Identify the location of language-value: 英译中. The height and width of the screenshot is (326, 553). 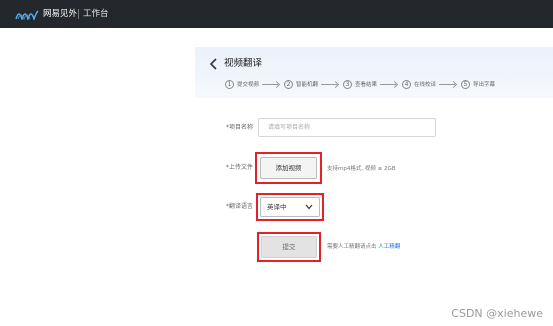
(277, 207).